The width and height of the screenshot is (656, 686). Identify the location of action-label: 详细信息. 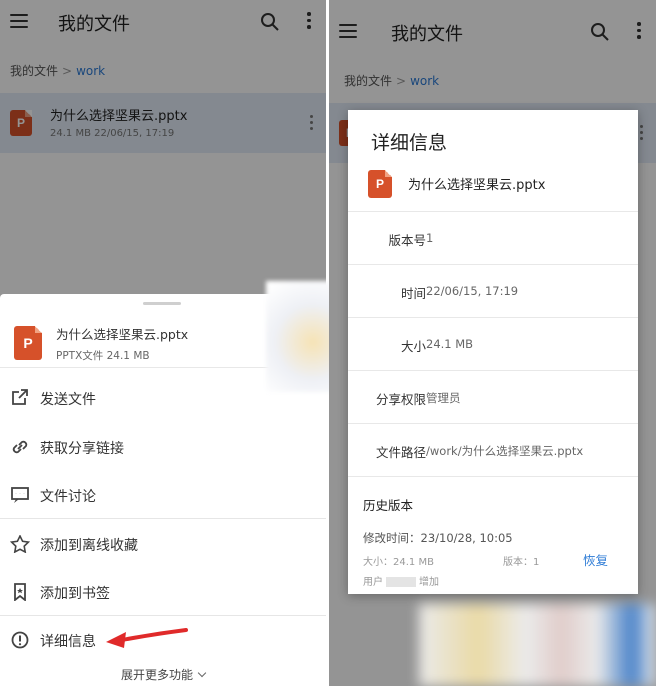
(68, 642).